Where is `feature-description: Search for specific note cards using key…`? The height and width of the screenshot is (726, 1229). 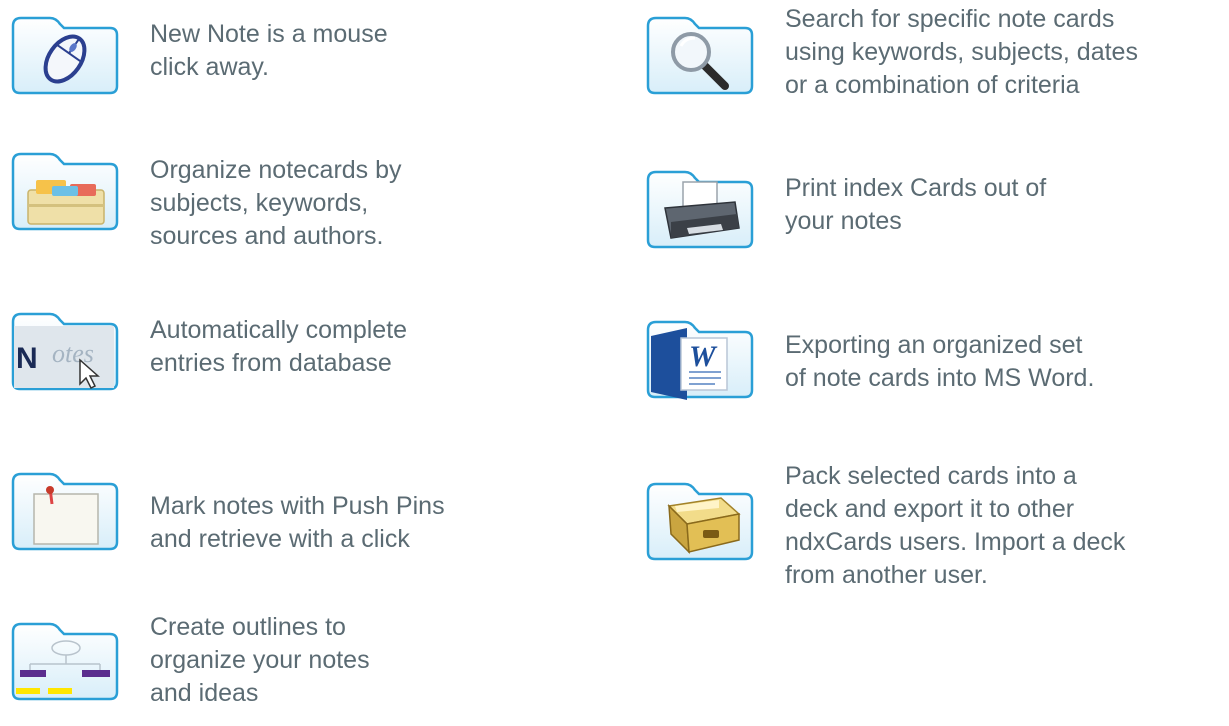 feature-description: Search for specific note cards using key… is located at coordinates (961, 52).